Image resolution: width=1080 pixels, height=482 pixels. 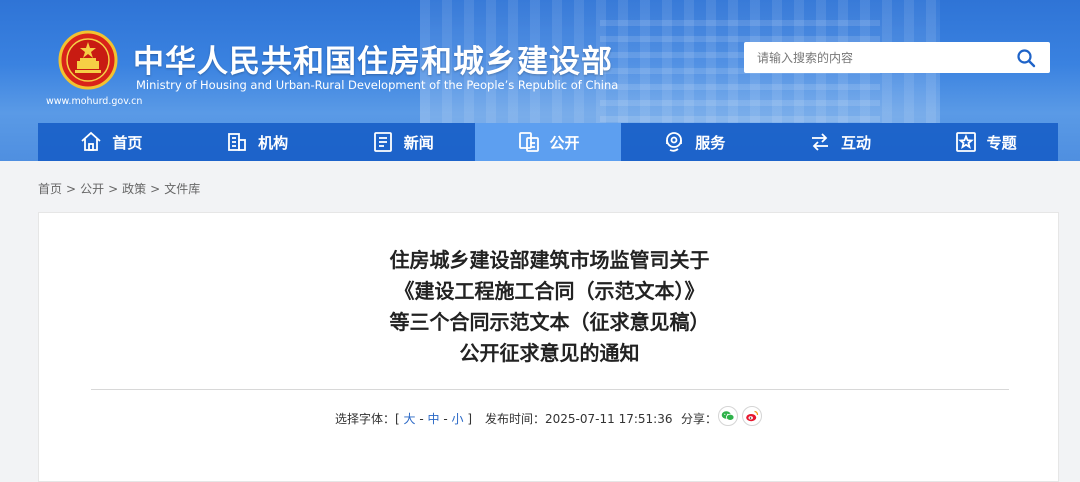 What do you see at coordinates (257, 142) in the screenshot?
I see `nav-item-organization: 机构` at bounding box center [257, 142].